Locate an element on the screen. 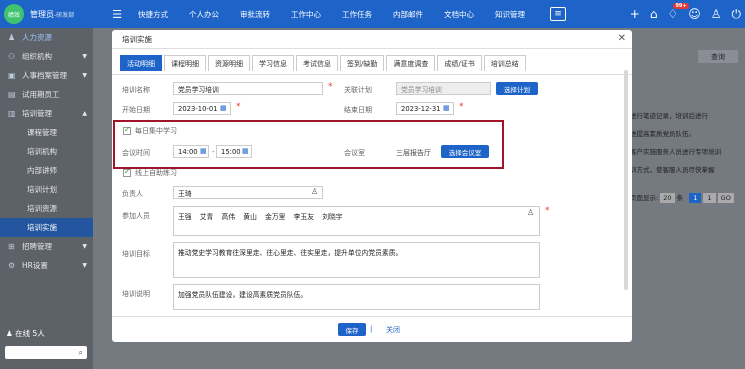 This screenshot has width=745, height=369. org-icon: ⚇ is located at coordinates (12, 56).